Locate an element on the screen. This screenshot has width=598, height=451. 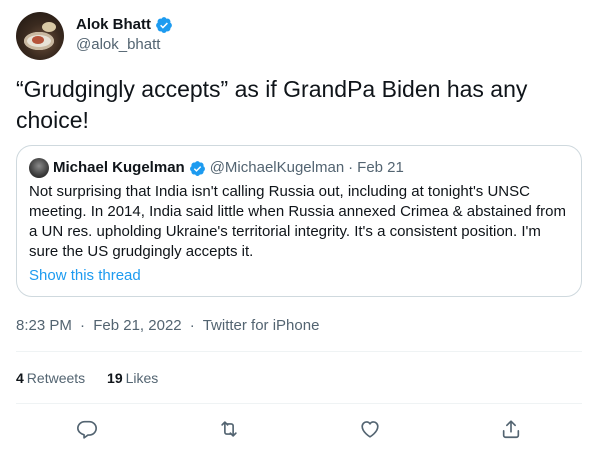
share-icon is located at coordinates (511, 429).